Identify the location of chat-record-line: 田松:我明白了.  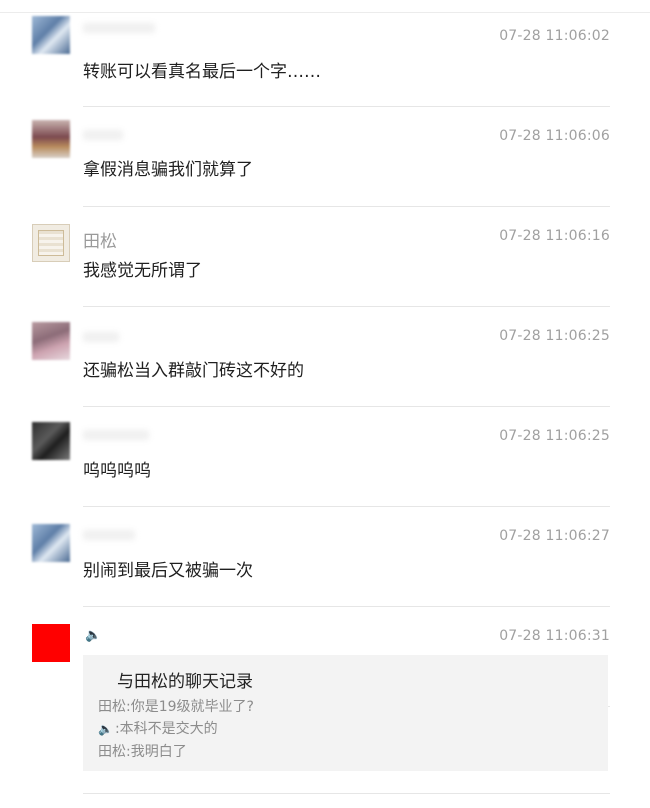
(142, 751).